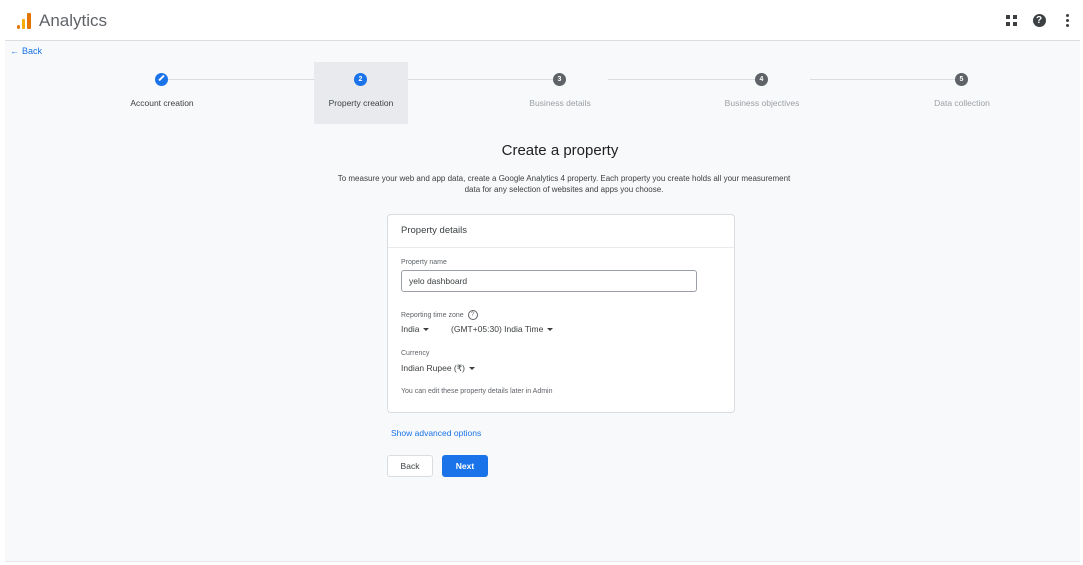 Image resolution: width=1083 pixels, height=565 pixels. Describe the element at coordinates (559, 79) in the screenshot. I see `step-number: 3` at that location.